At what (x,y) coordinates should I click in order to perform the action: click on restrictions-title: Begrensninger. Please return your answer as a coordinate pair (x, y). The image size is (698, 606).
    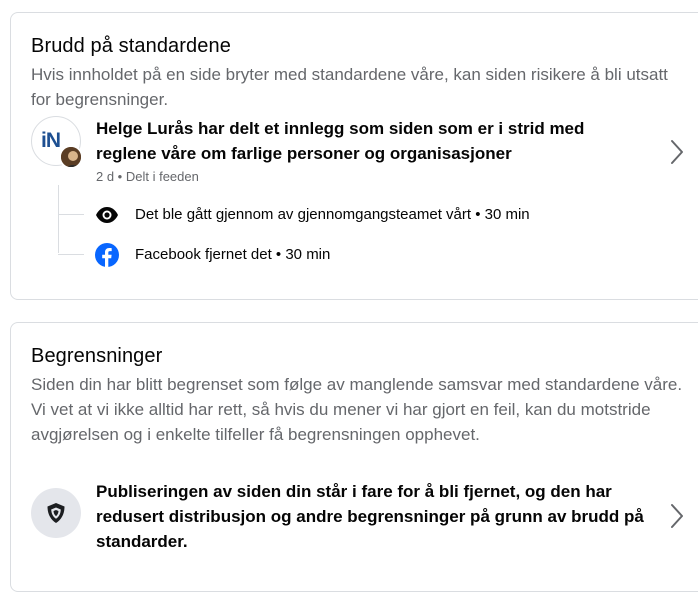
    Looking at the image, I should click on (97, 356).